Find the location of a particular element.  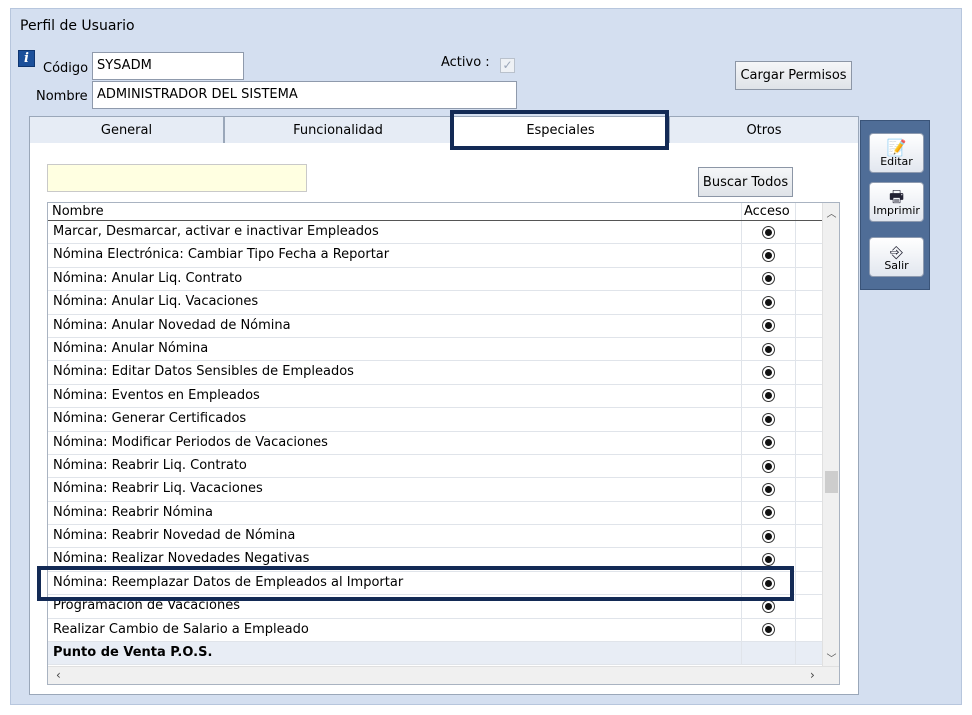

row-name: Nómina: Reabrir Novedad de Nómina is located at coordinates (395, 536).